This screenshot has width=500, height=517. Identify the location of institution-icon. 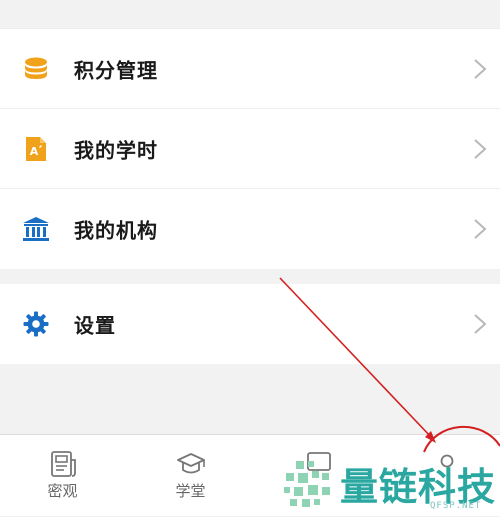
(36, 229).